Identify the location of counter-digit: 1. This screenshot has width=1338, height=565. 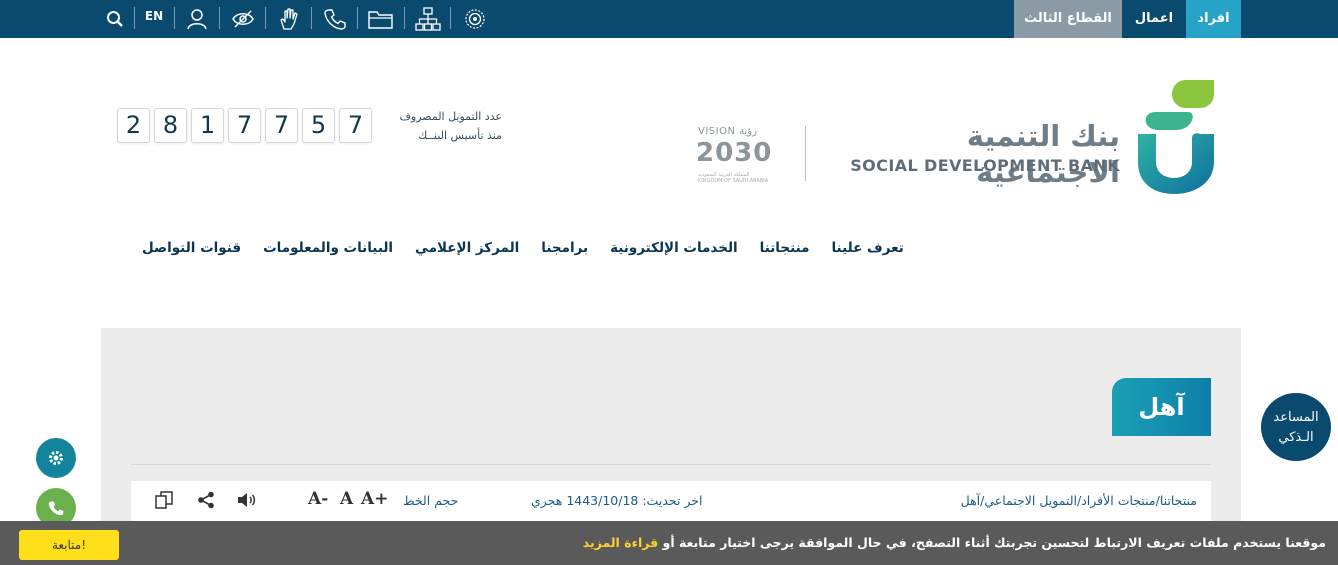
(207, 125).